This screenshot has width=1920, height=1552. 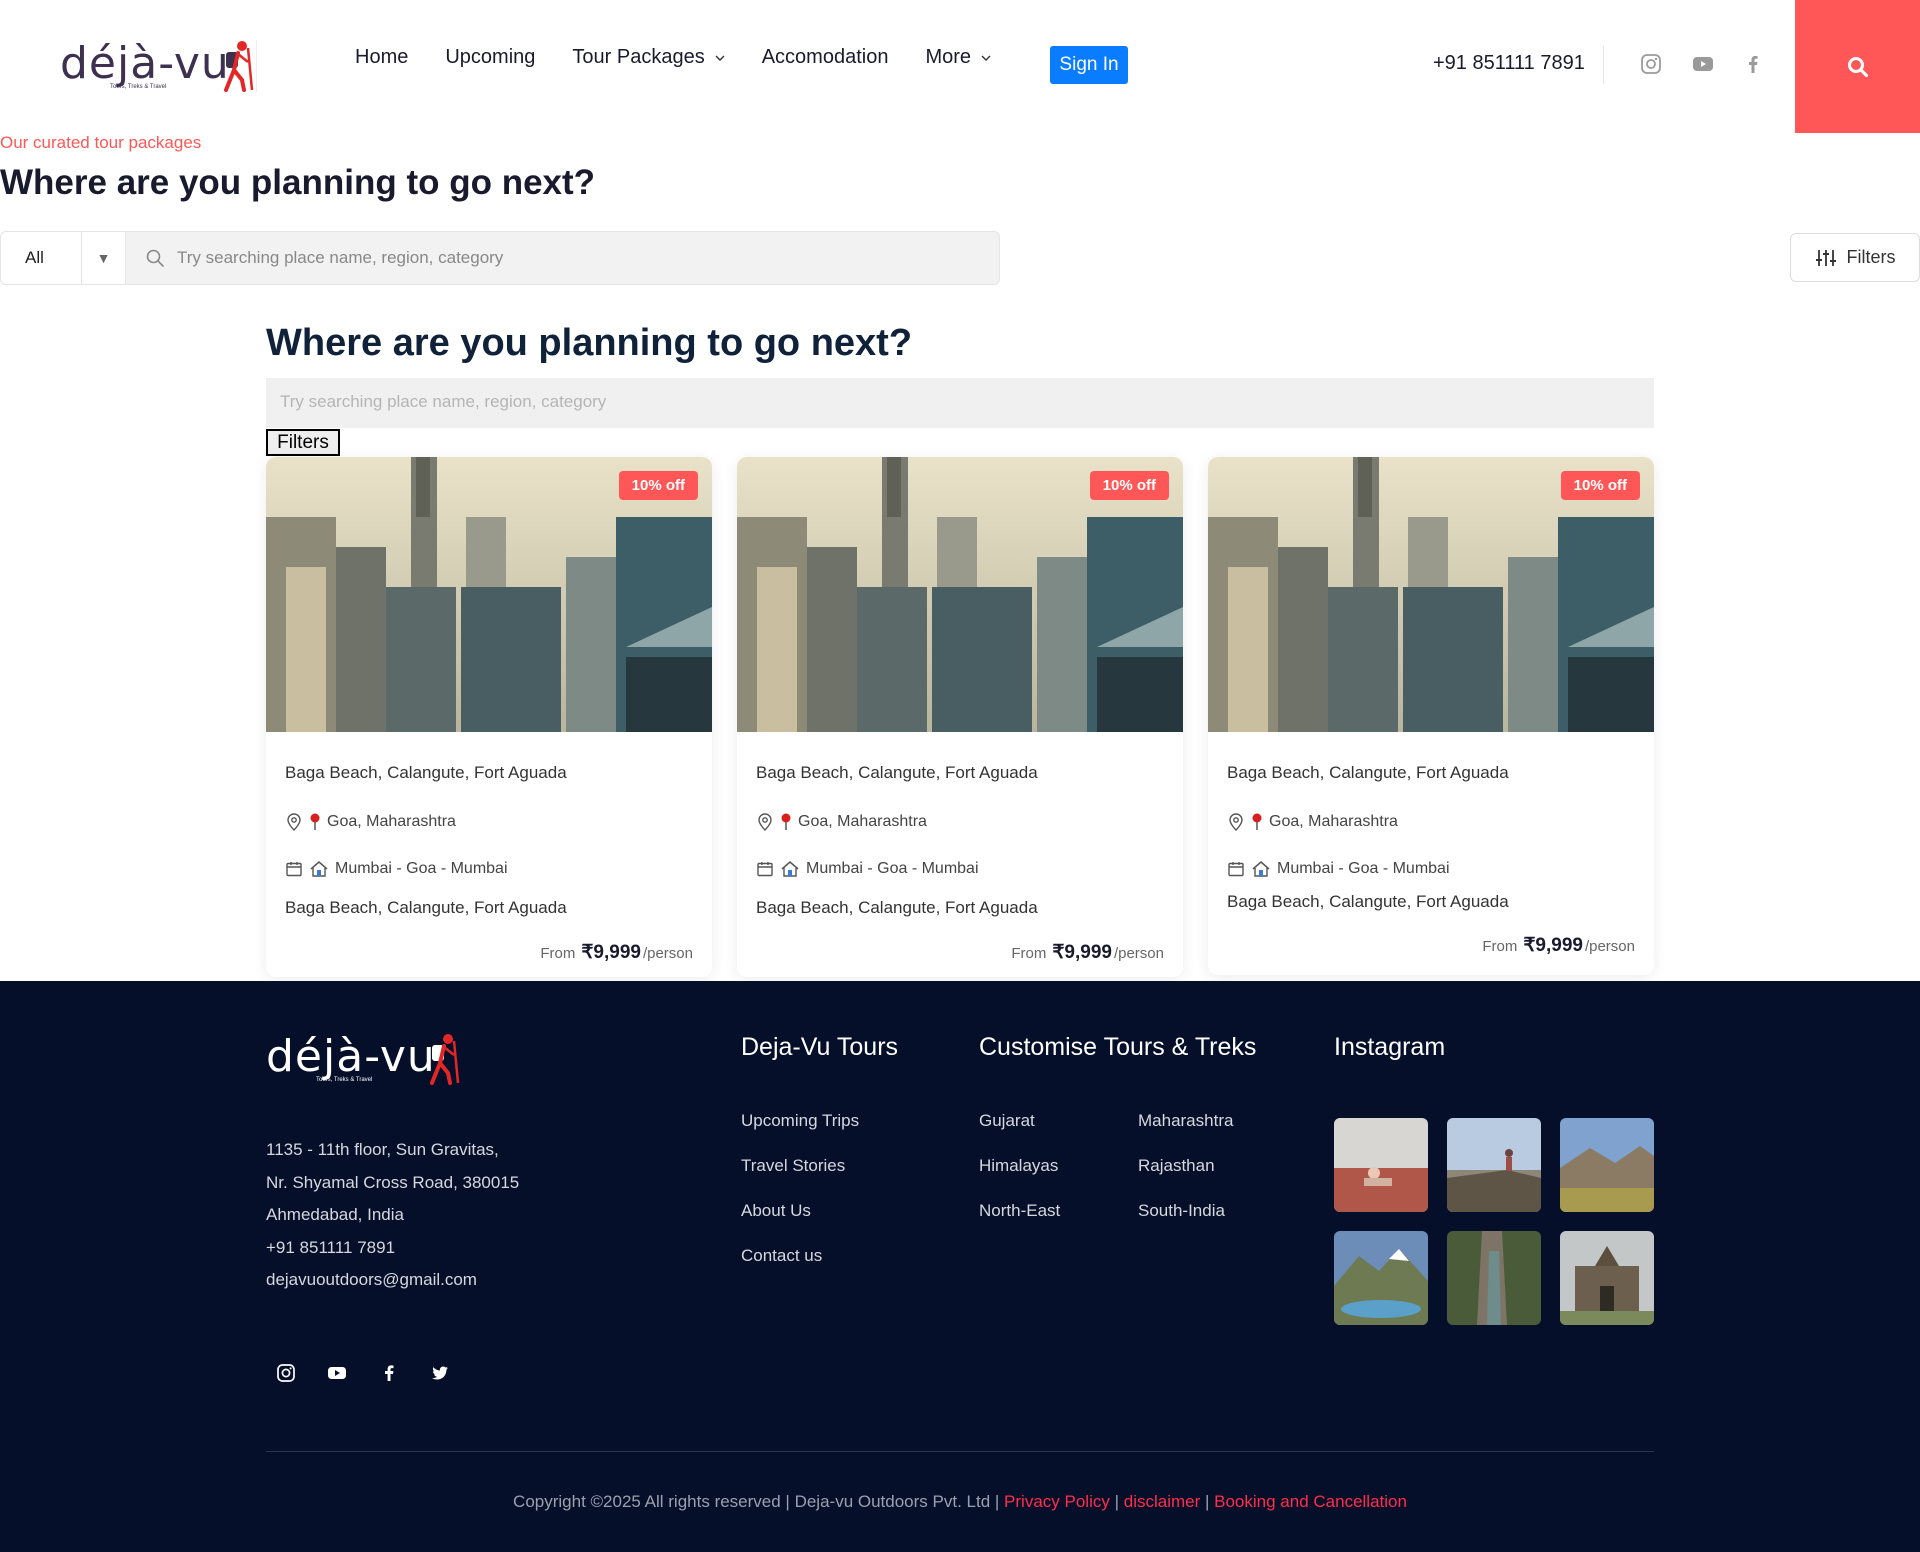 What do you see at coordinates (1310, 1501) in the screenshot?
I see `booking-cancellation-link: Booking and Cancellation` at bounding box center [1310, 1501].